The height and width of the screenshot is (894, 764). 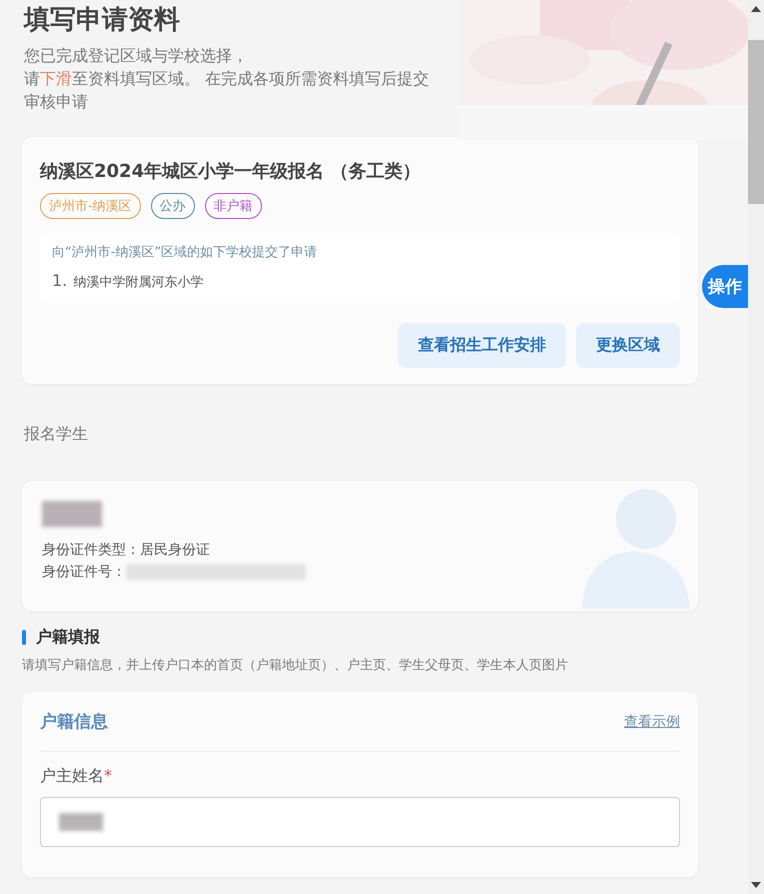 What do you see at coordinates (725, 286) in the screenshot?
I see `operate-button: 操作` at bounding box center [725, 286].